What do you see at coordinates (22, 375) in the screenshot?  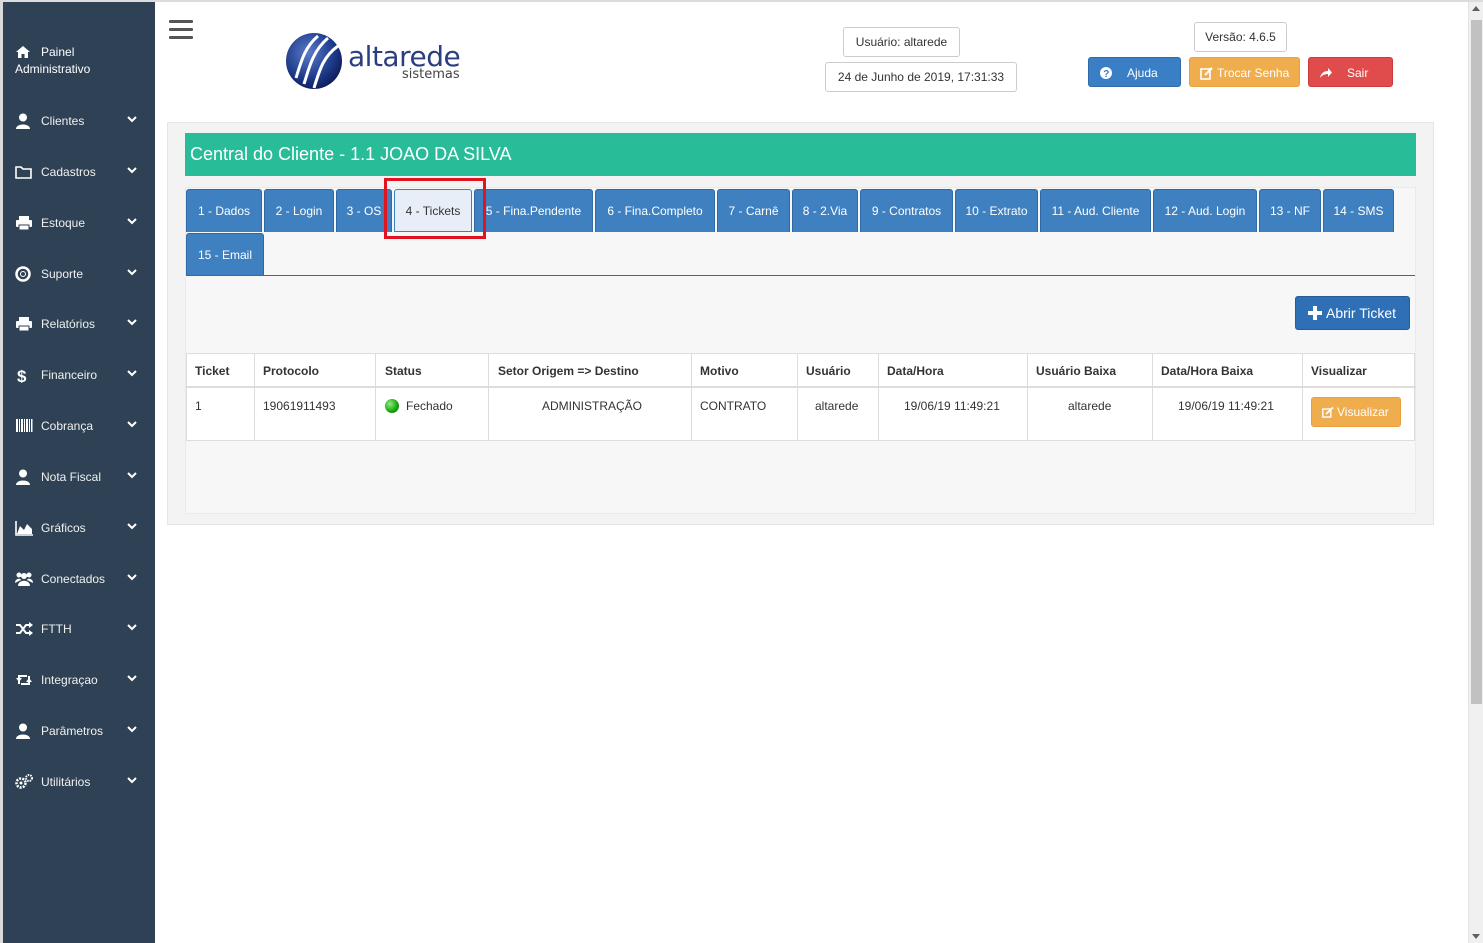 I see `dollar-icon: $` at bounding box center [22, 375].